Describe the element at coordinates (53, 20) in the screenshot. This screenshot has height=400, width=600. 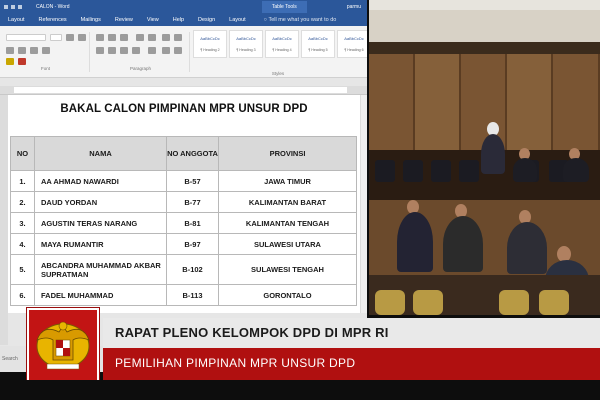
I see `tab-references: References` at that location.